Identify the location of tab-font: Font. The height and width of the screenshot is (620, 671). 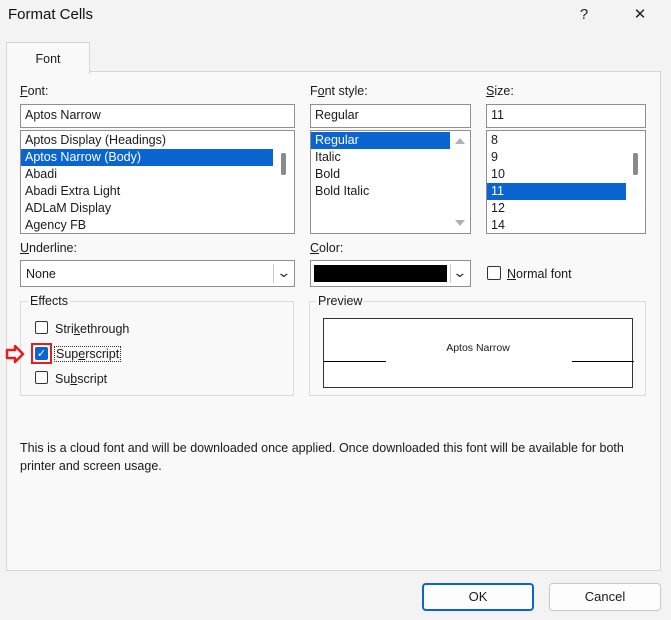
(48, 58).